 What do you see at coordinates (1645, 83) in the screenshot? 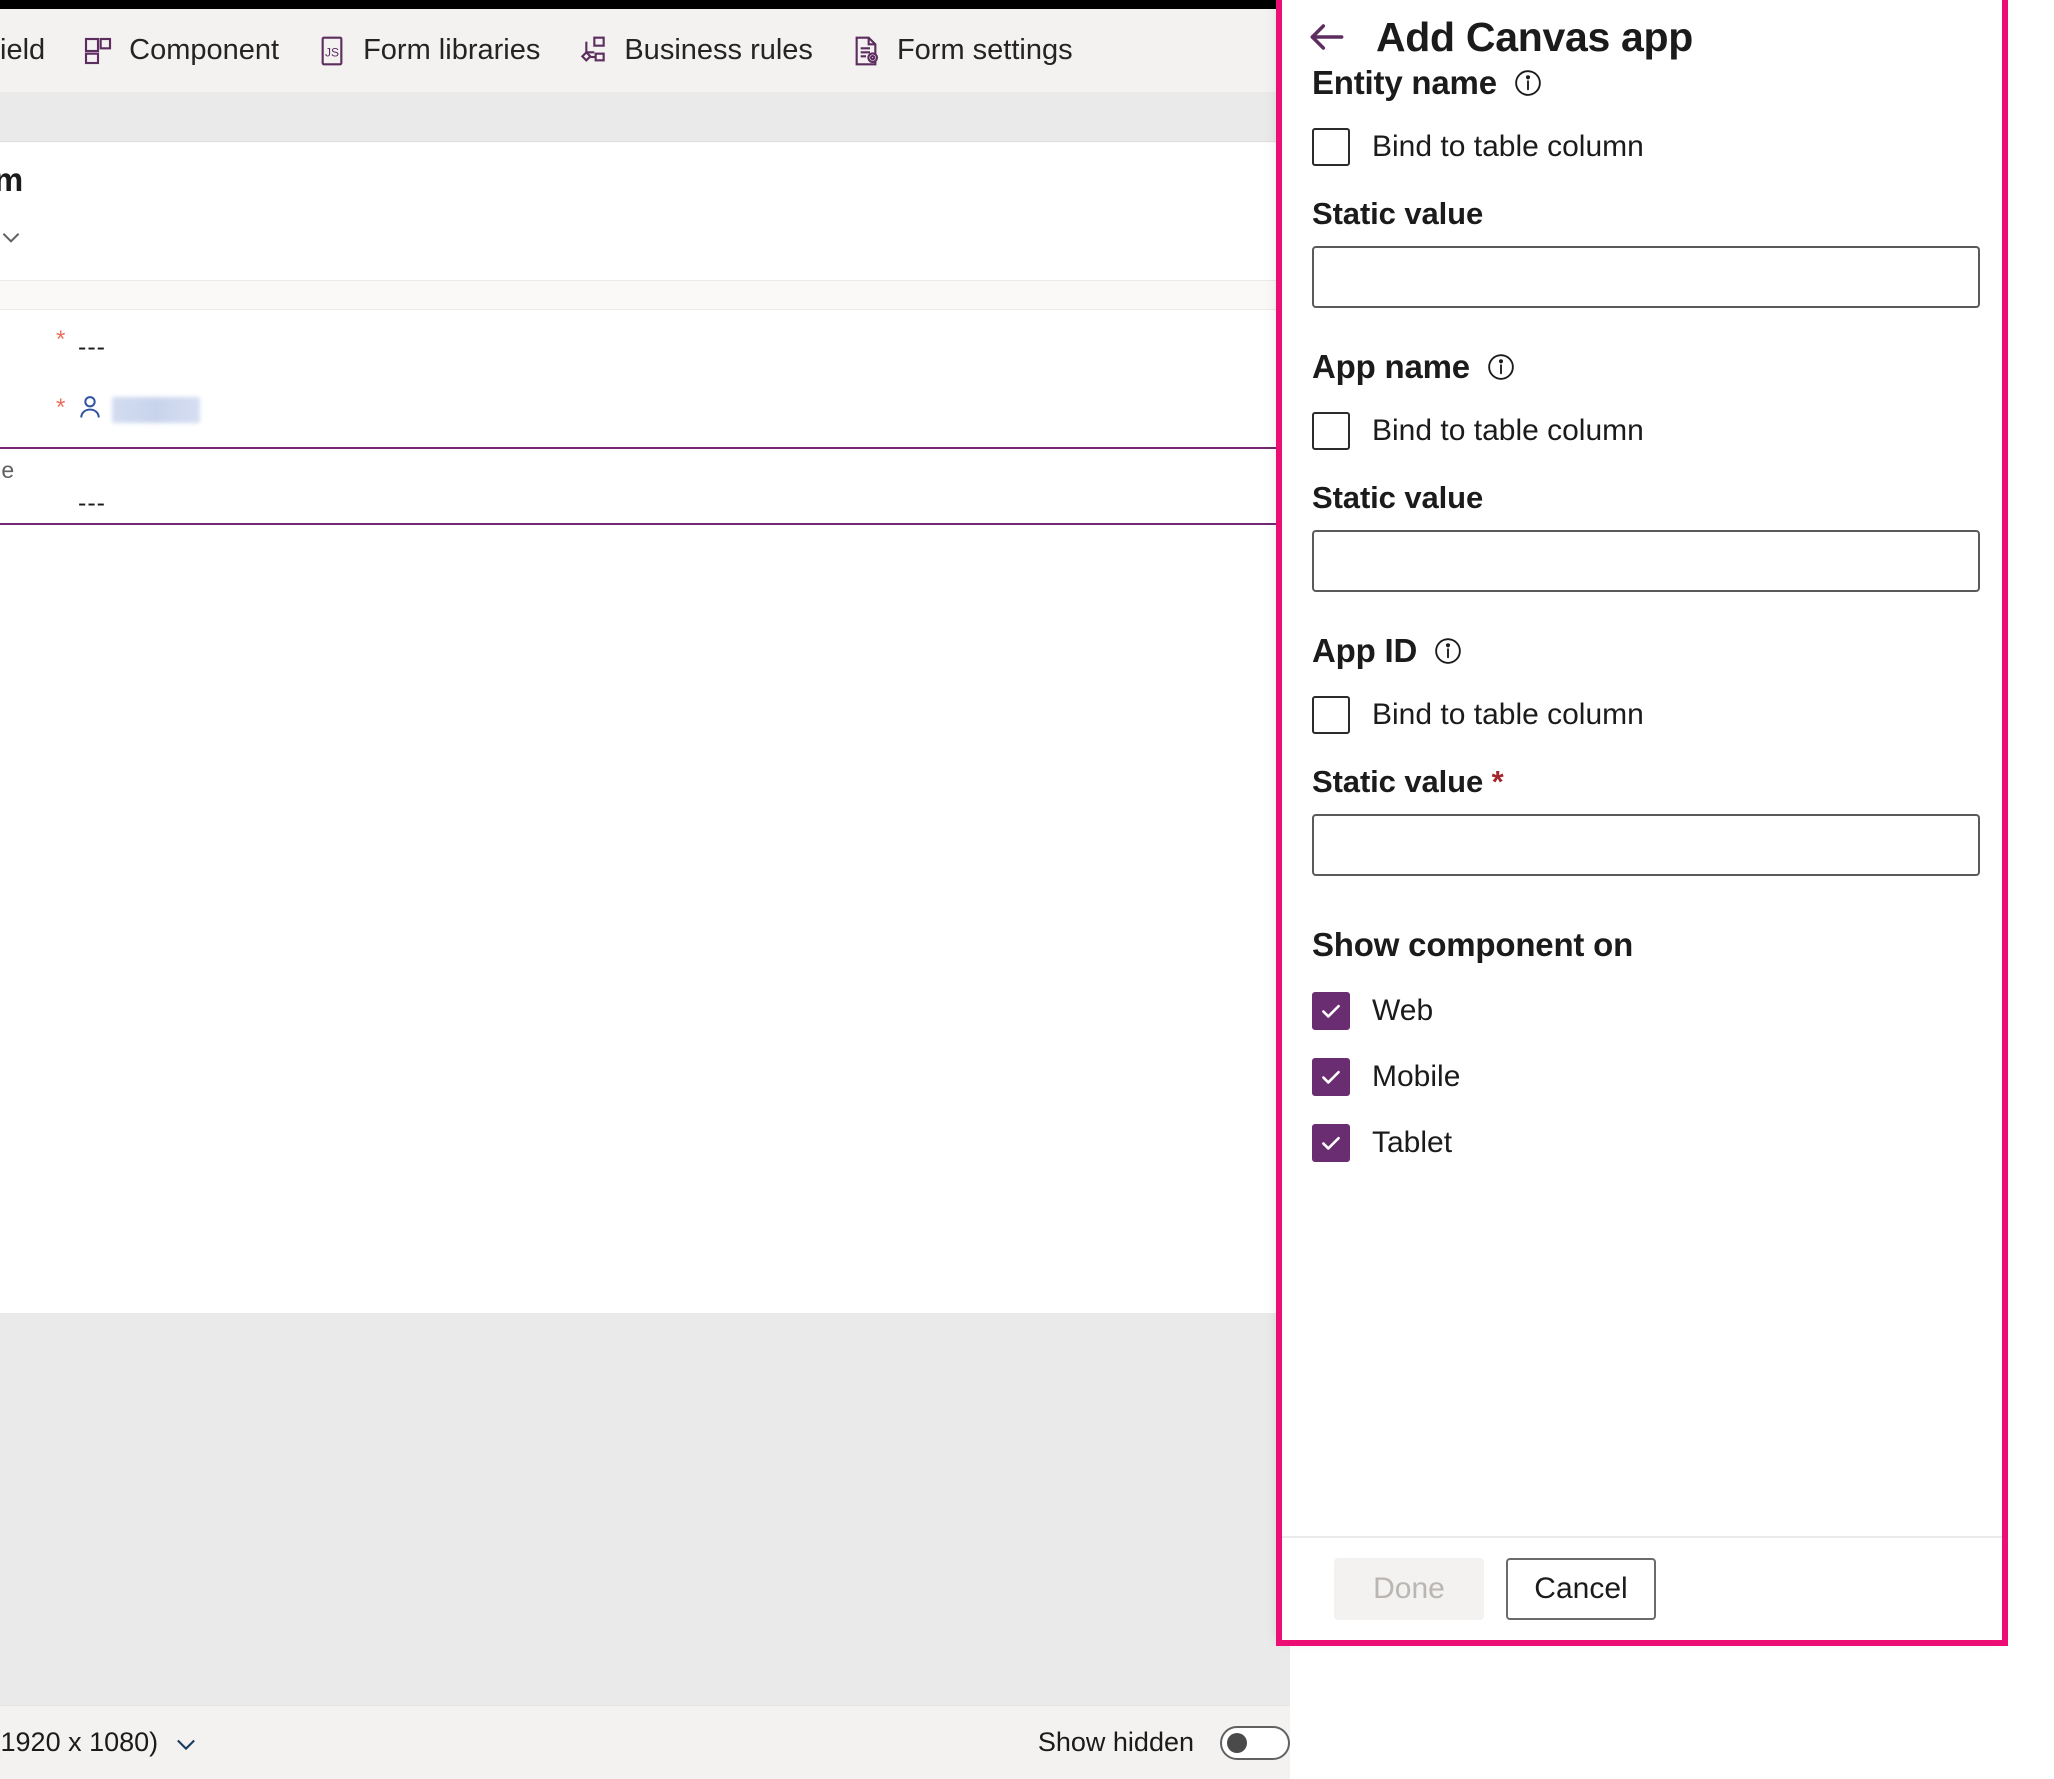
I see `entity-name-header: Entity name` at bounding box center [1645, 83].